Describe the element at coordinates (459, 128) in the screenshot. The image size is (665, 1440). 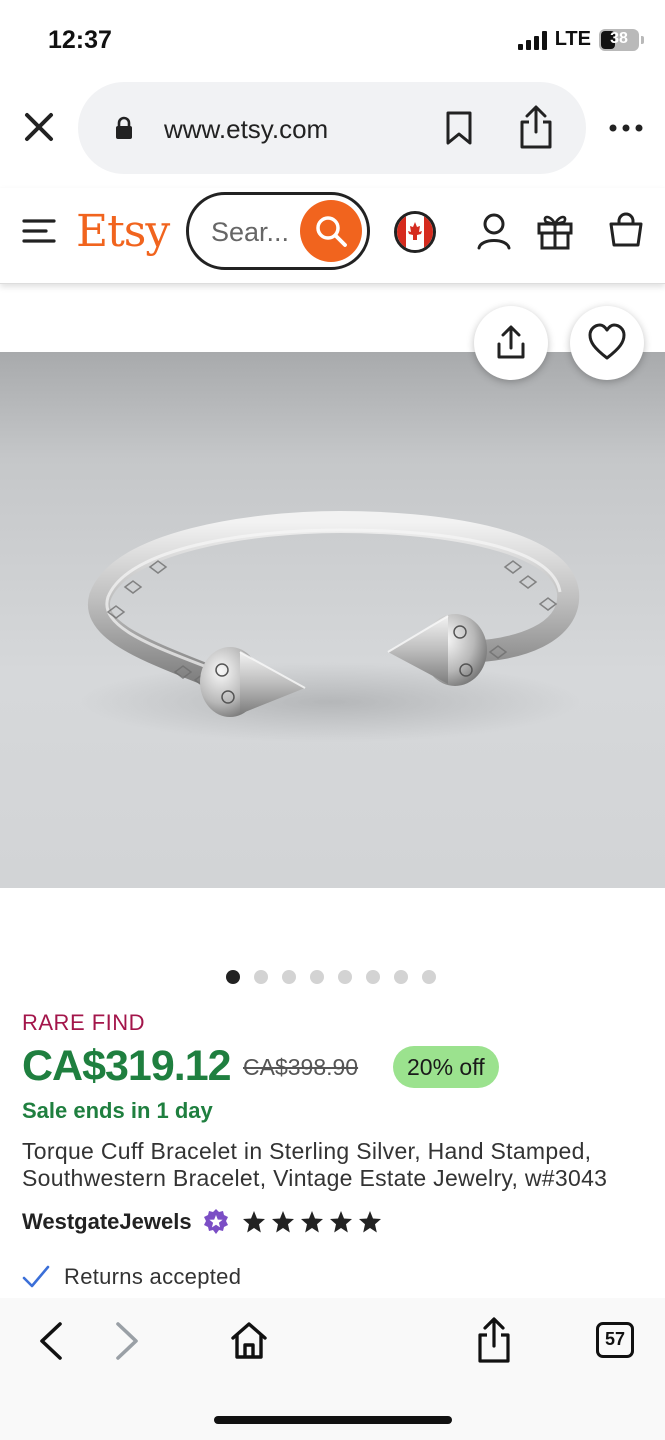
I see `bookmark-icon` at that location.